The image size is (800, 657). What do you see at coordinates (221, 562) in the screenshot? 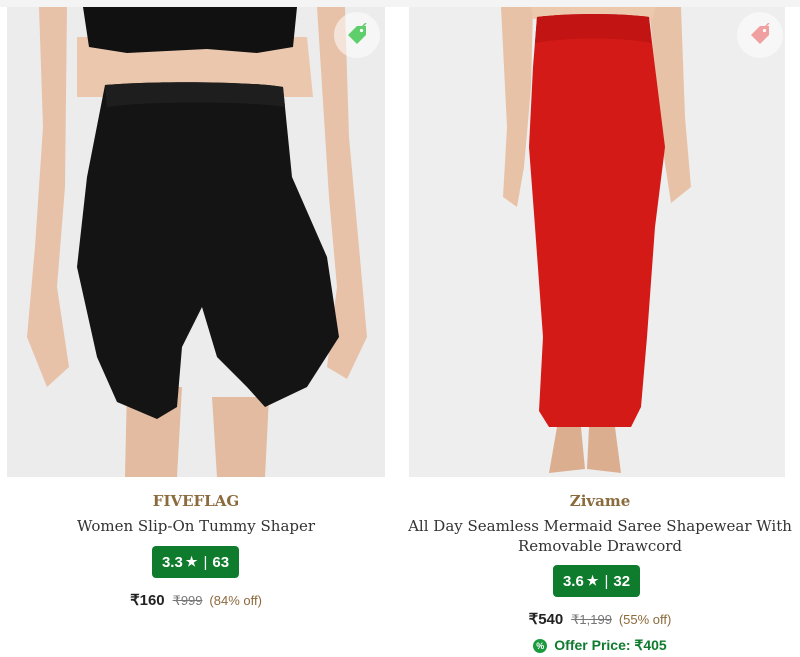
I see `rating-count: 63` at bounding box center [221, 562].